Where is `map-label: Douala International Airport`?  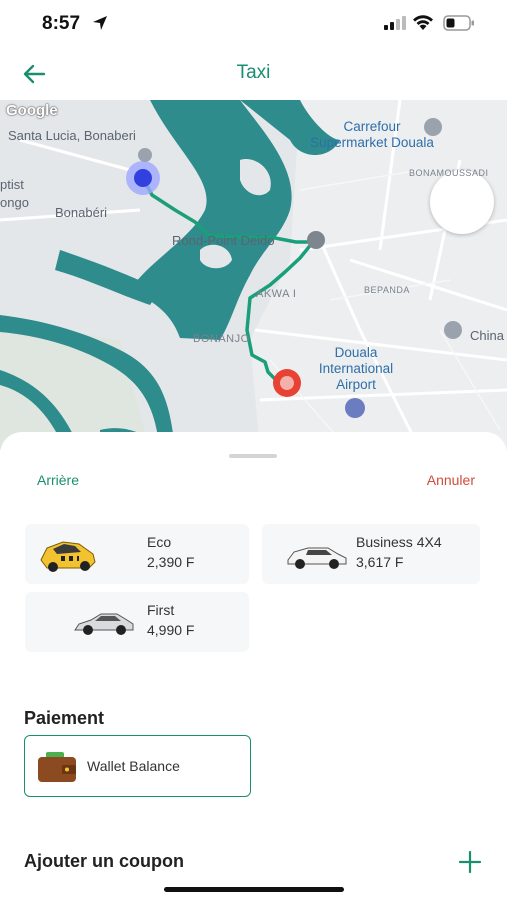 map-label: Douala International Airport is located at coordinates (356, 368).